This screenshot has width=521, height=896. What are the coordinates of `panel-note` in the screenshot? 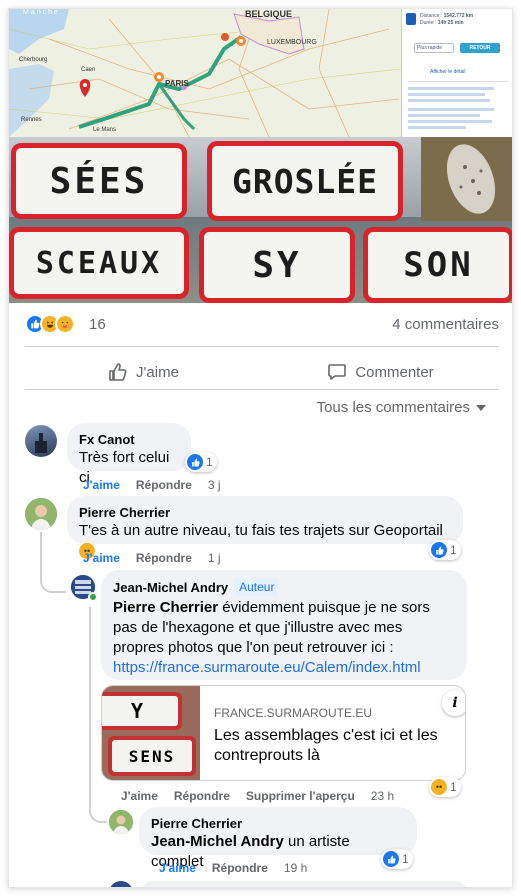 It's located at (456, 108).